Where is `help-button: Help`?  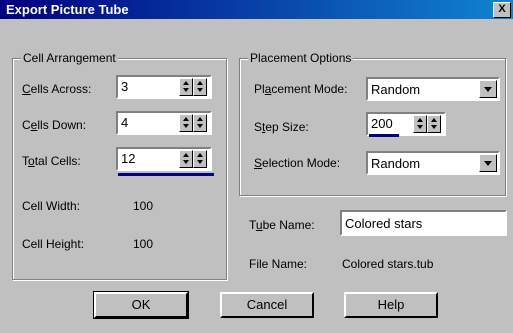 help-button: Help is located at coordinates (391, 305).